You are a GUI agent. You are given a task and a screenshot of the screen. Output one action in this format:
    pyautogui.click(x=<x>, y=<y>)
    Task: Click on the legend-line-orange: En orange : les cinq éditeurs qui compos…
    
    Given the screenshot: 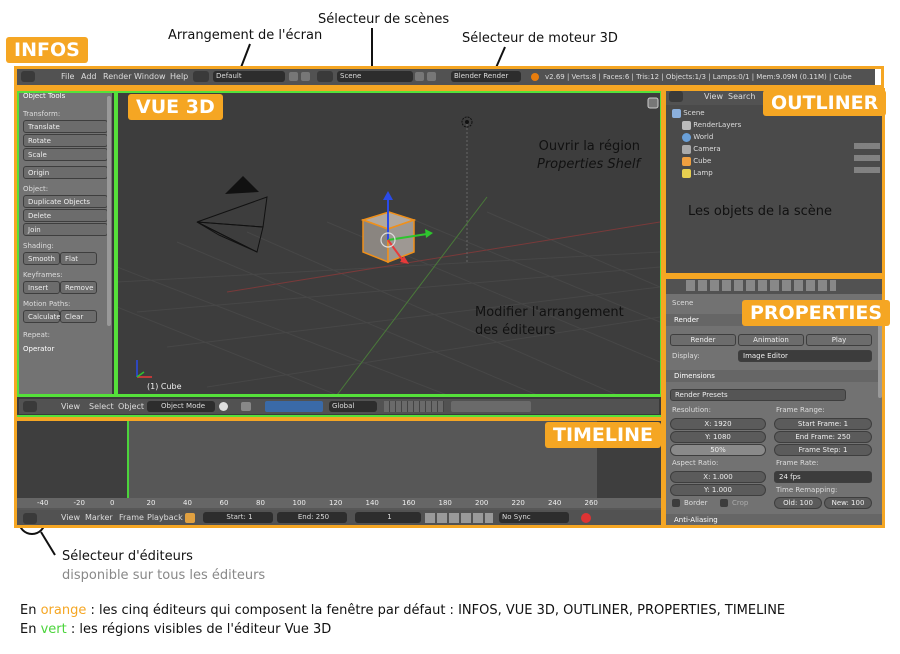 What is the action you would take?
    pyautogui.click(x=403, y=610)
    